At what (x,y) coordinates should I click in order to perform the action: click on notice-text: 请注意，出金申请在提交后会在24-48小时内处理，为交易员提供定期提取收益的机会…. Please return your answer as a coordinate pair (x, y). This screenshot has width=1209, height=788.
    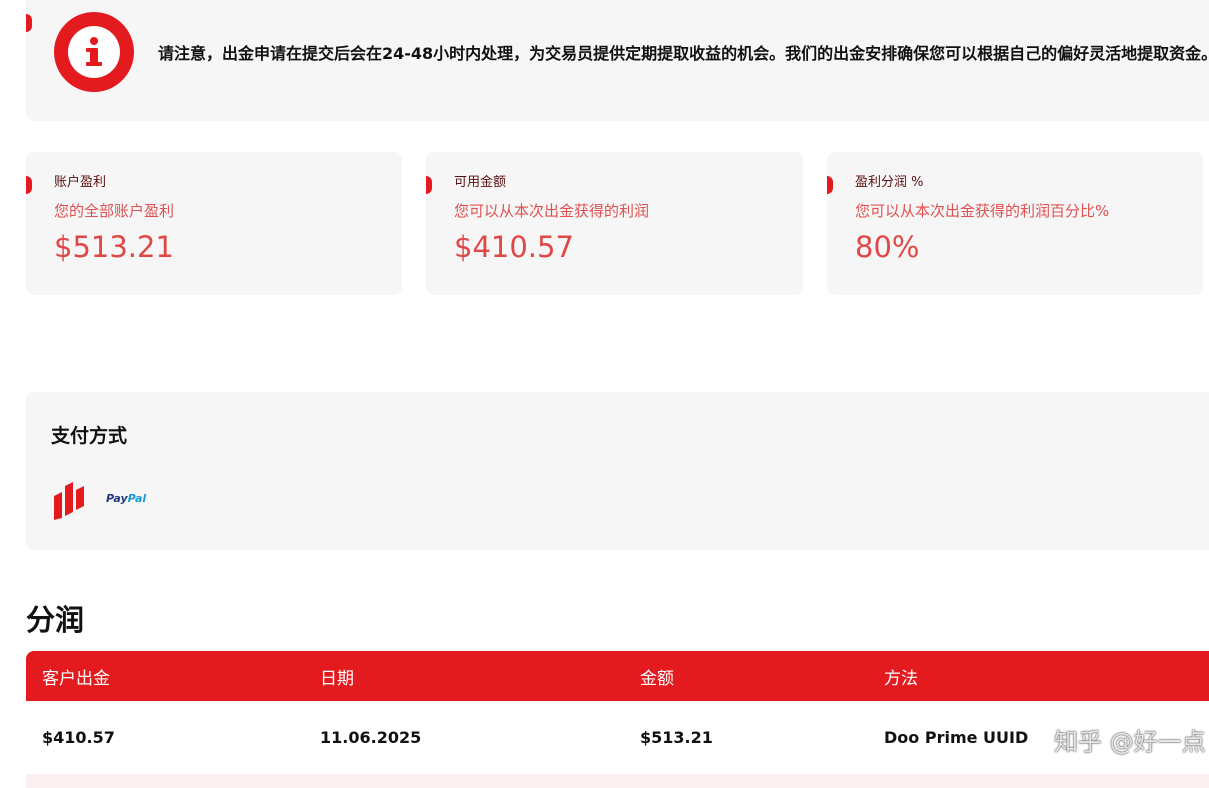
    Looking at the image, I should click on (683, 53).